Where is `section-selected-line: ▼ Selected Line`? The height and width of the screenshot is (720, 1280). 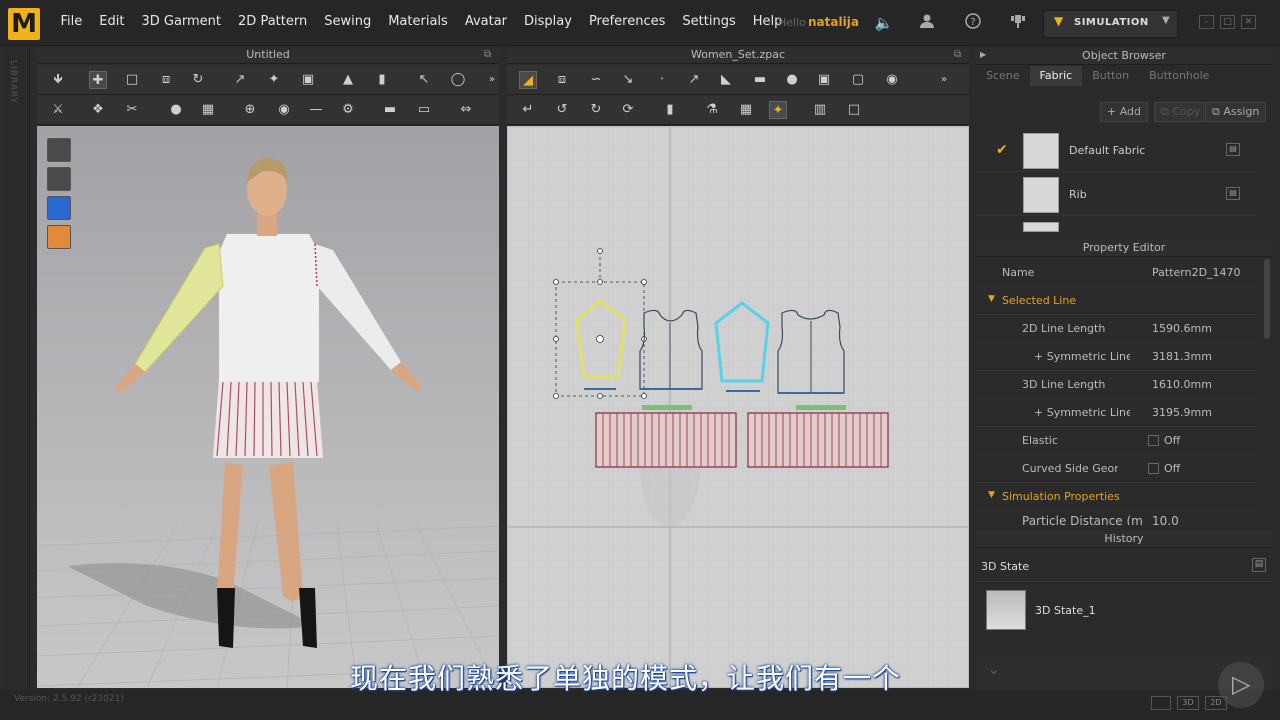 section-selected-line: ▼ Selected Line is located at coordinates (1116, 301).